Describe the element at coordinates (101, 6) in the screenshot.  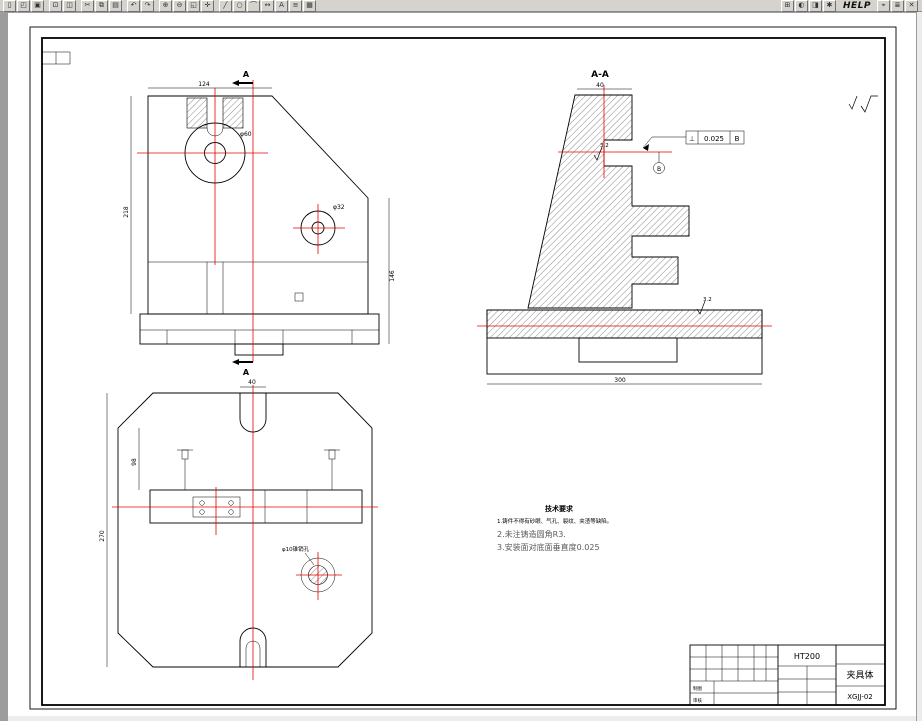
I see `toolbar-icon-copy: ⧉` at that location.